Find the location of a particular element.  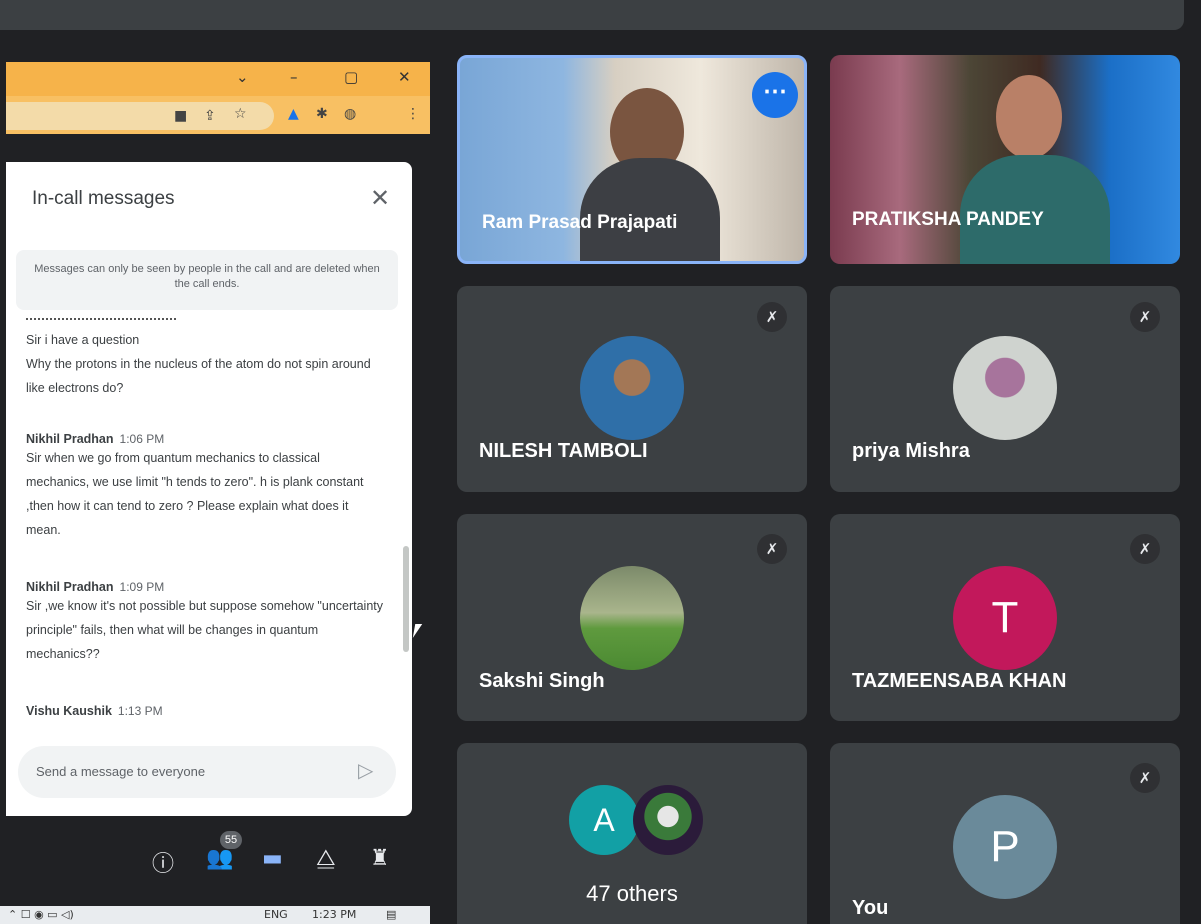

truncated-message-header is located at coordinates (101, 320).